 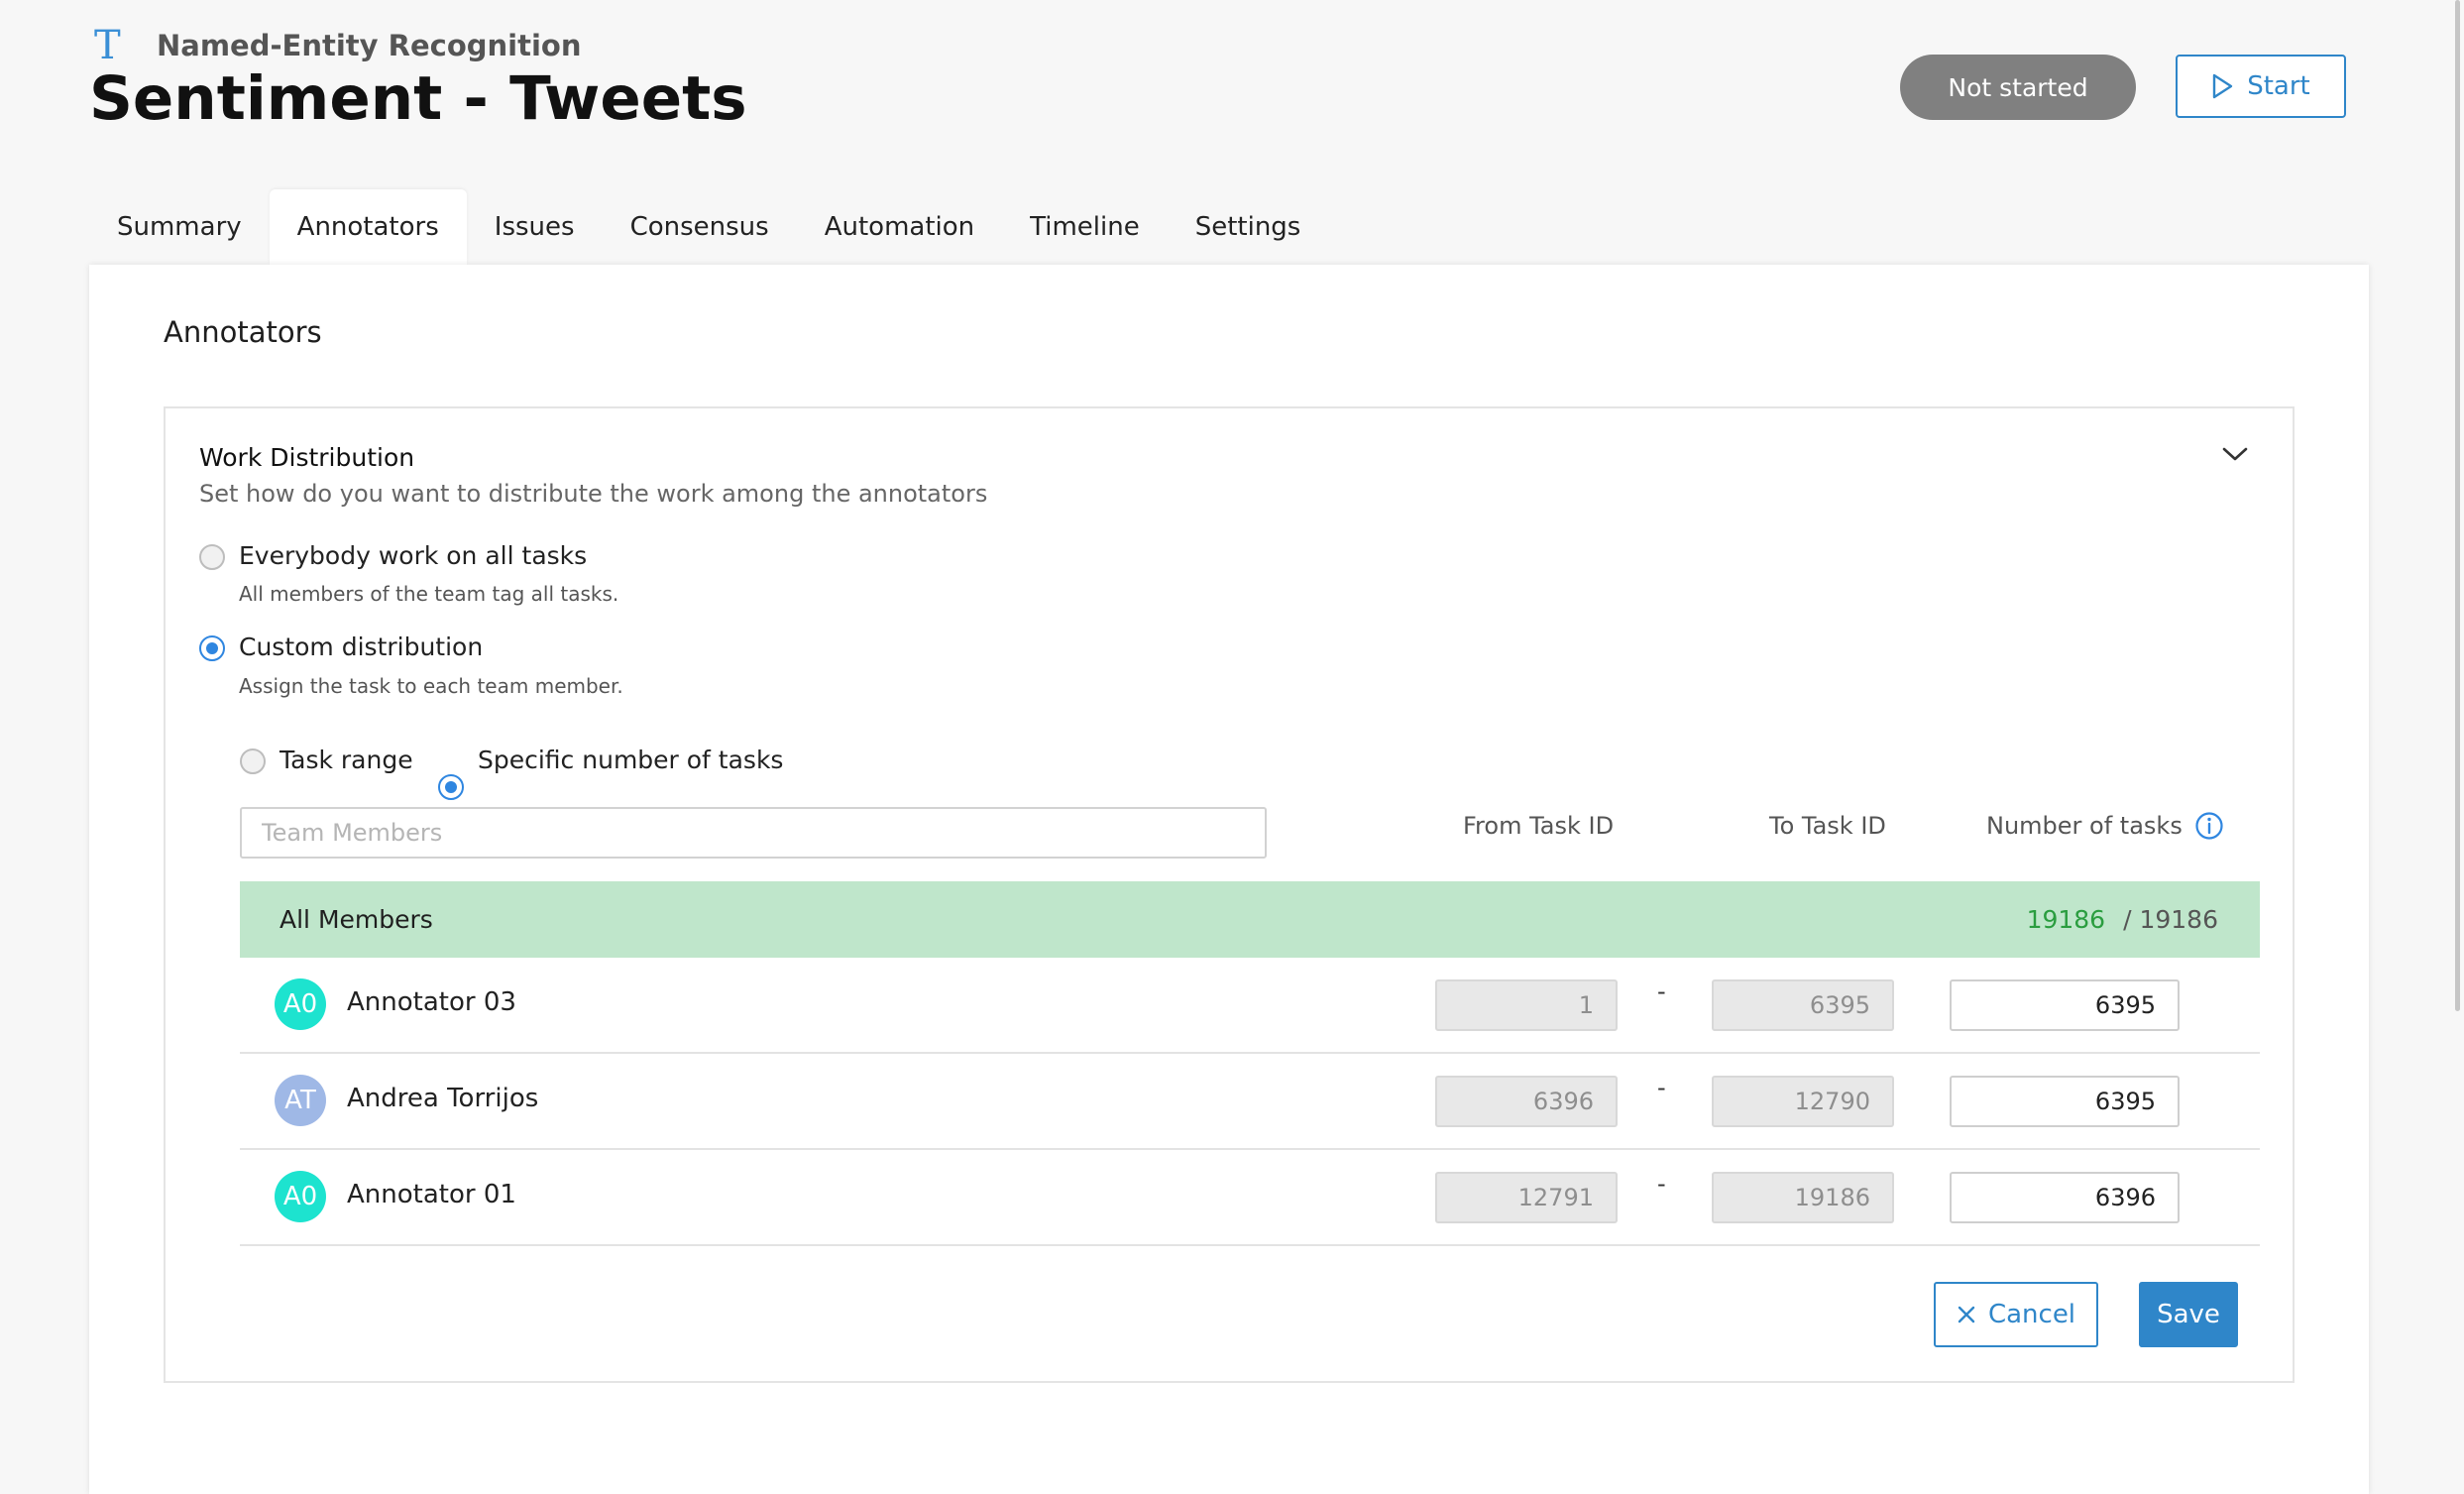 What do you see at coordinates (1803, 1102) in the screenshot?
I see `to-task-id-field: 12790` at bounding box center [1803, 1102].